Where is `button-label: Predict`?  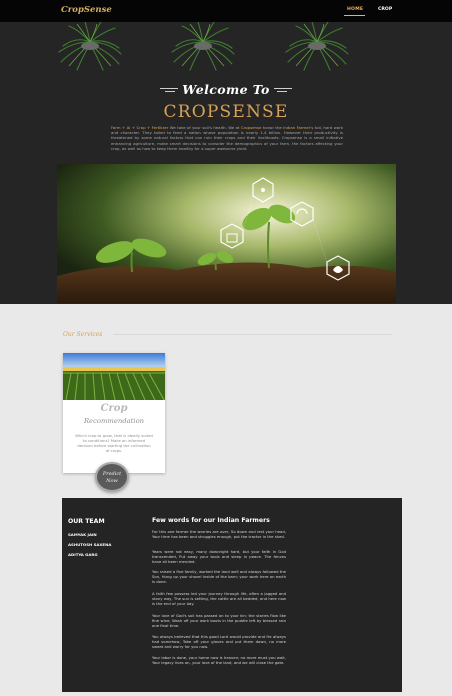 button-label: Predict is located at coordinates (112, 474).